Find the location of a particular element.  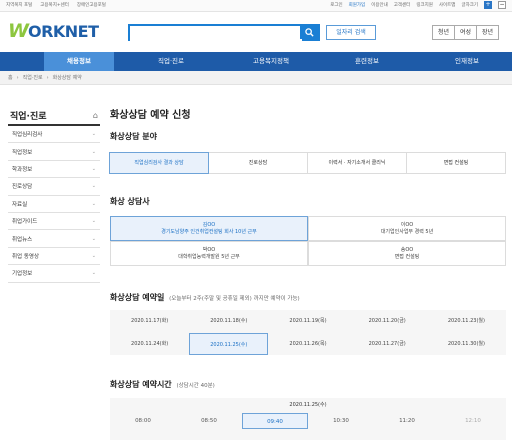

time-slot: 08:00 is located at coordinates (143, 421).